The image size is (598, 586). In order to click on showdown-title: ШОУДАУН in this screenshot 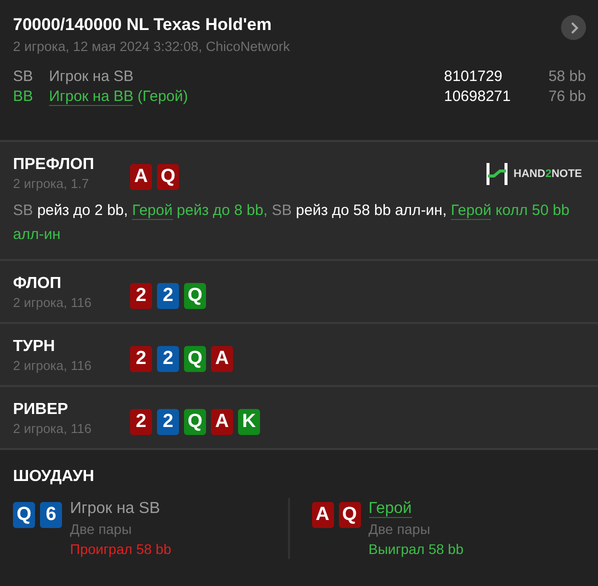, I will do `click(54, 477)`.